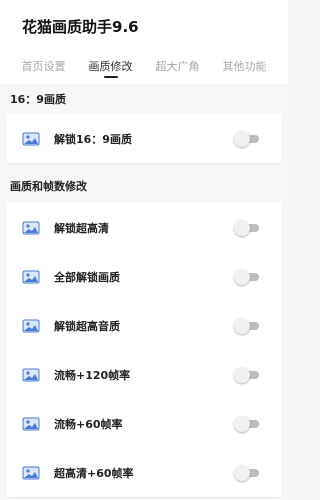  Describe the element at coordinates (81, 228) in the screenshot. I see `setting-label: 解锁超高清` at that location.